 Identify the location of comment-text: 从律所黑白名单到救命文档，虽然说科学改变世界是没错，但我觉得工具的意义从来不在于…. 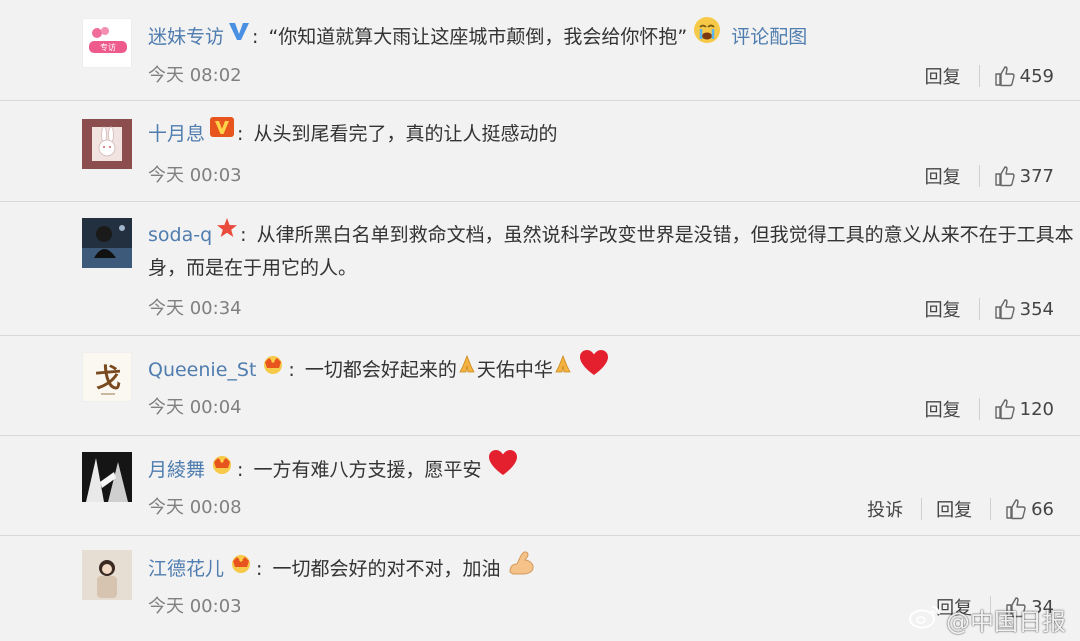
(611, 251).